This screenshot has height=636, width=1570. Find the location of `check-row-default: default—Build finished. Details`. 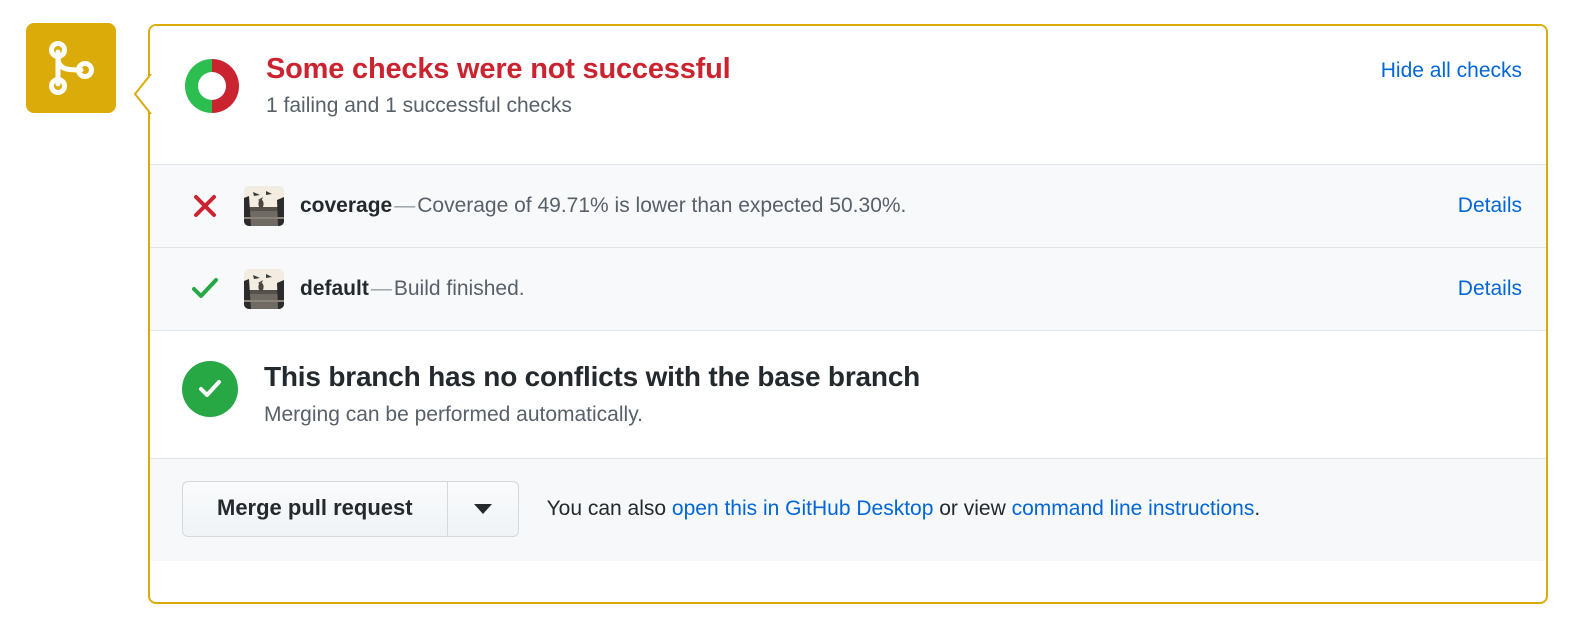

check-row-default: default—Build finished. Details is located at coordinates (848, 289).